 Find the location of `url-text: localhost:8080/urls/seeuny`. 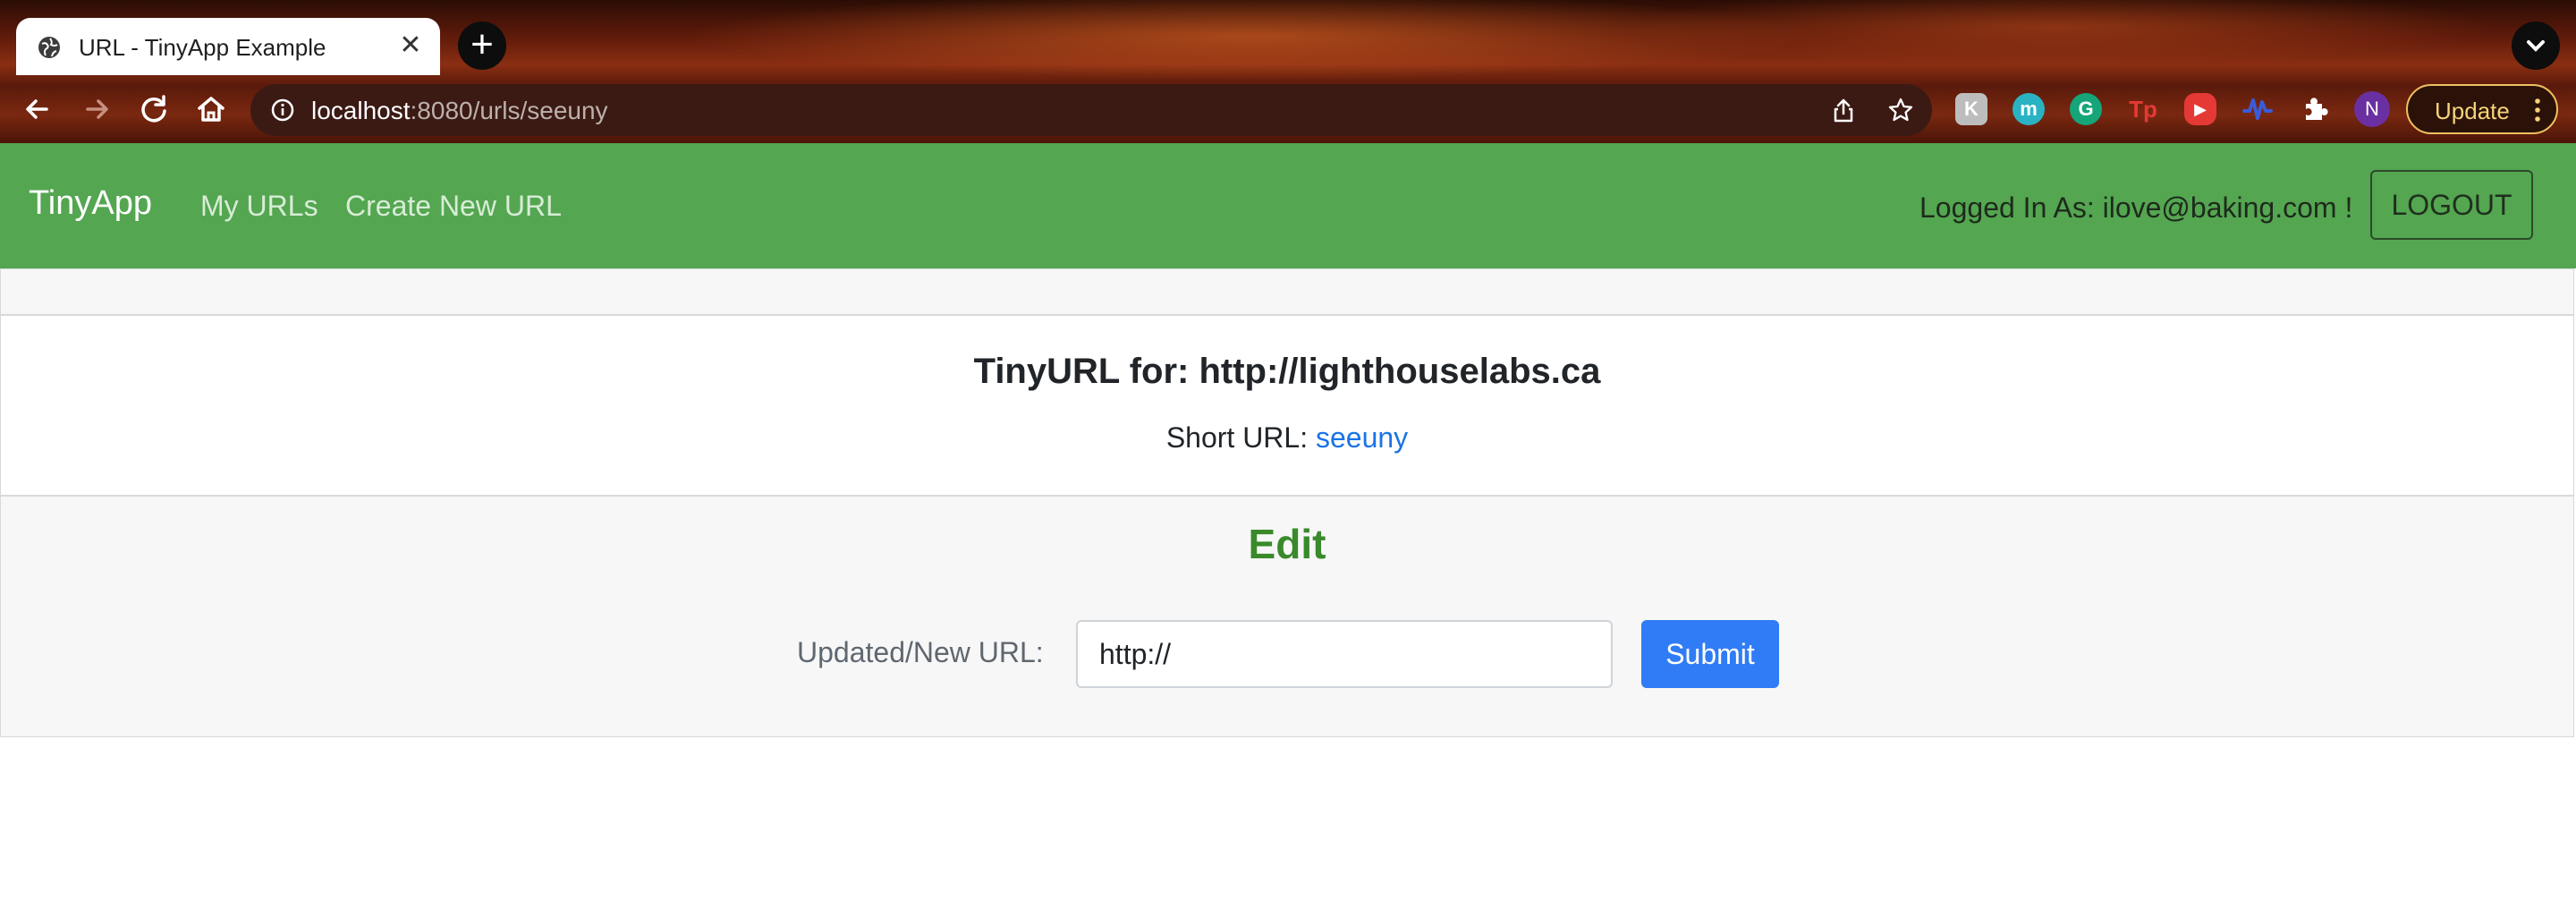

url-text: localhost:8080/urls/seeuny is located at coordinates (459, 111).